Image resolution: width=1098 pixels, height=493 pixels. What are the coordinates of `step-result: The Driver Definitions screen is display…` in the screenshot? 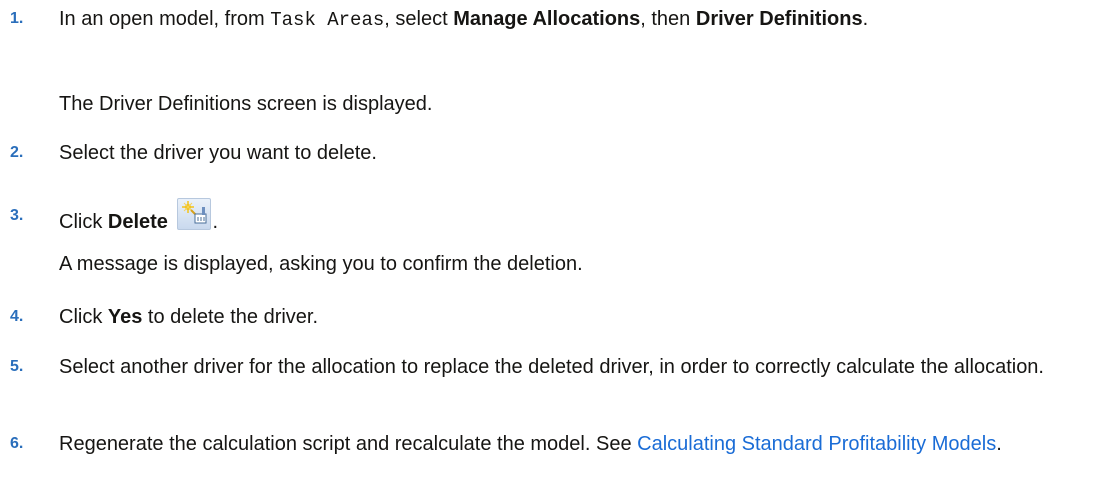 It's located at (246, 104).